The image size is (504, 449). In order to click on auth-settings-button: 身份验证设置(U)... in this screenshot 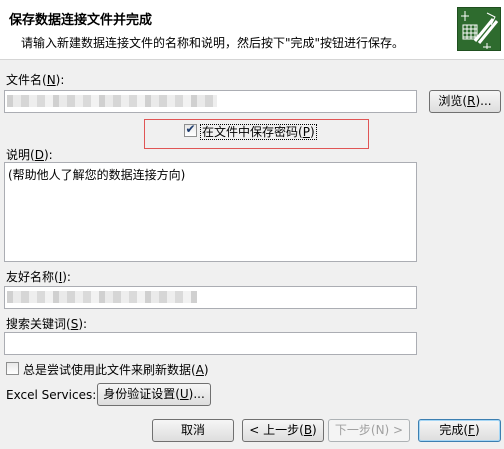, I will do `click(154, 394)`.